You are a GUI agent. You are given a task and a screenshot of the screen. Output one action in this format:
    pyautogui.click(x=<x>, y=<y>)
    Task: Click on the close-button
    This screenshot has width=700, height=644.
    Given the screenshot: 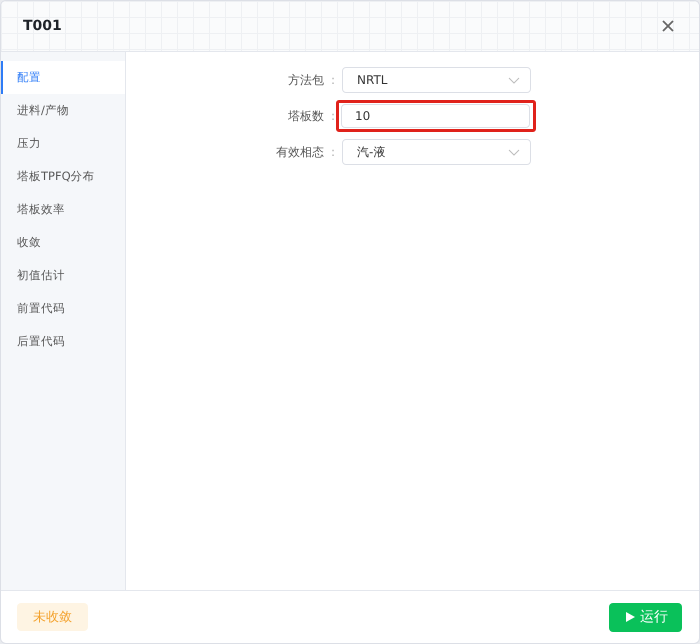 What is the action you would take?
    pyautogui.click(x=668, y=26)
    